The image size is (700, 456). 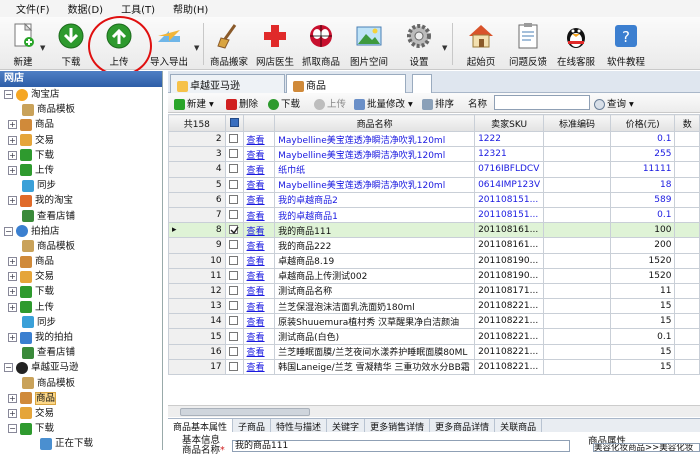 What do you see at coordinates (419, 44) in the screenshot?
I see `settings-button: 设置` at bounding box center [419, 44].